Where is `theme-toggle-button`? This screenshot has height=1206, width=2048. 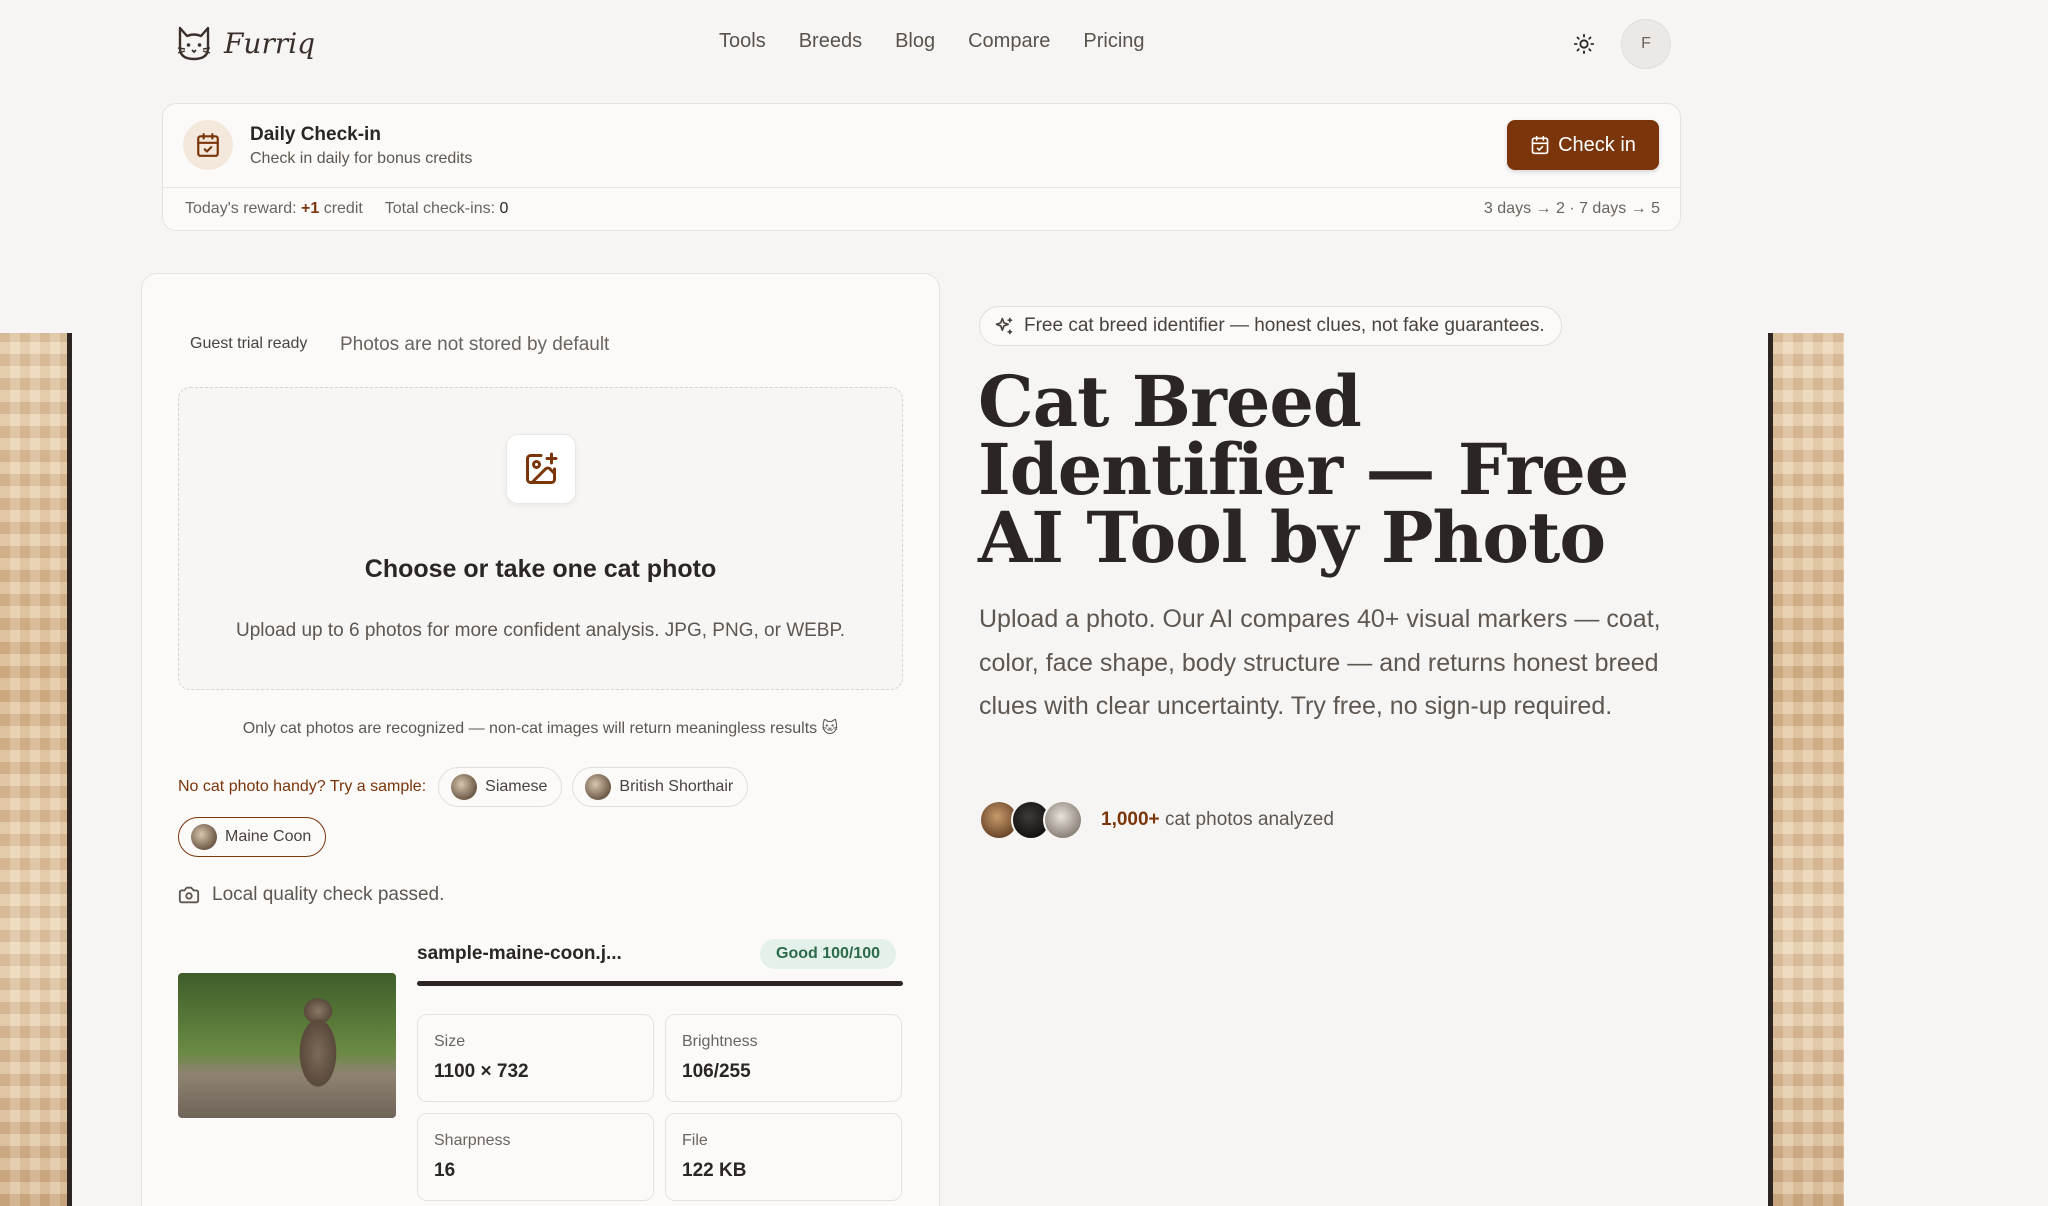
theme-toggle-button is located at coordinates (1584, 44).